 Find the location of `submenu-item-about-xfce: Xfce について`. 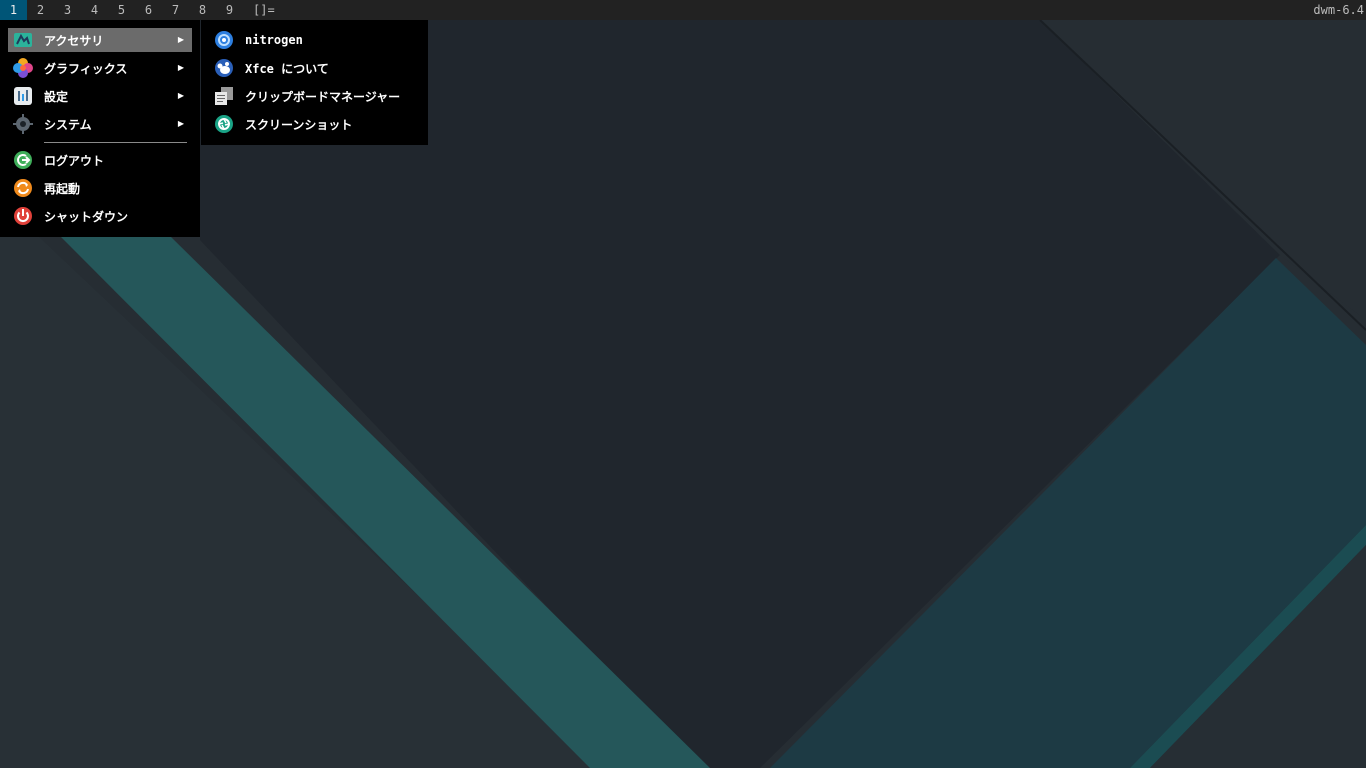

submenu-item-about-xfce: Xfce について is located at coordinates (314, 68).